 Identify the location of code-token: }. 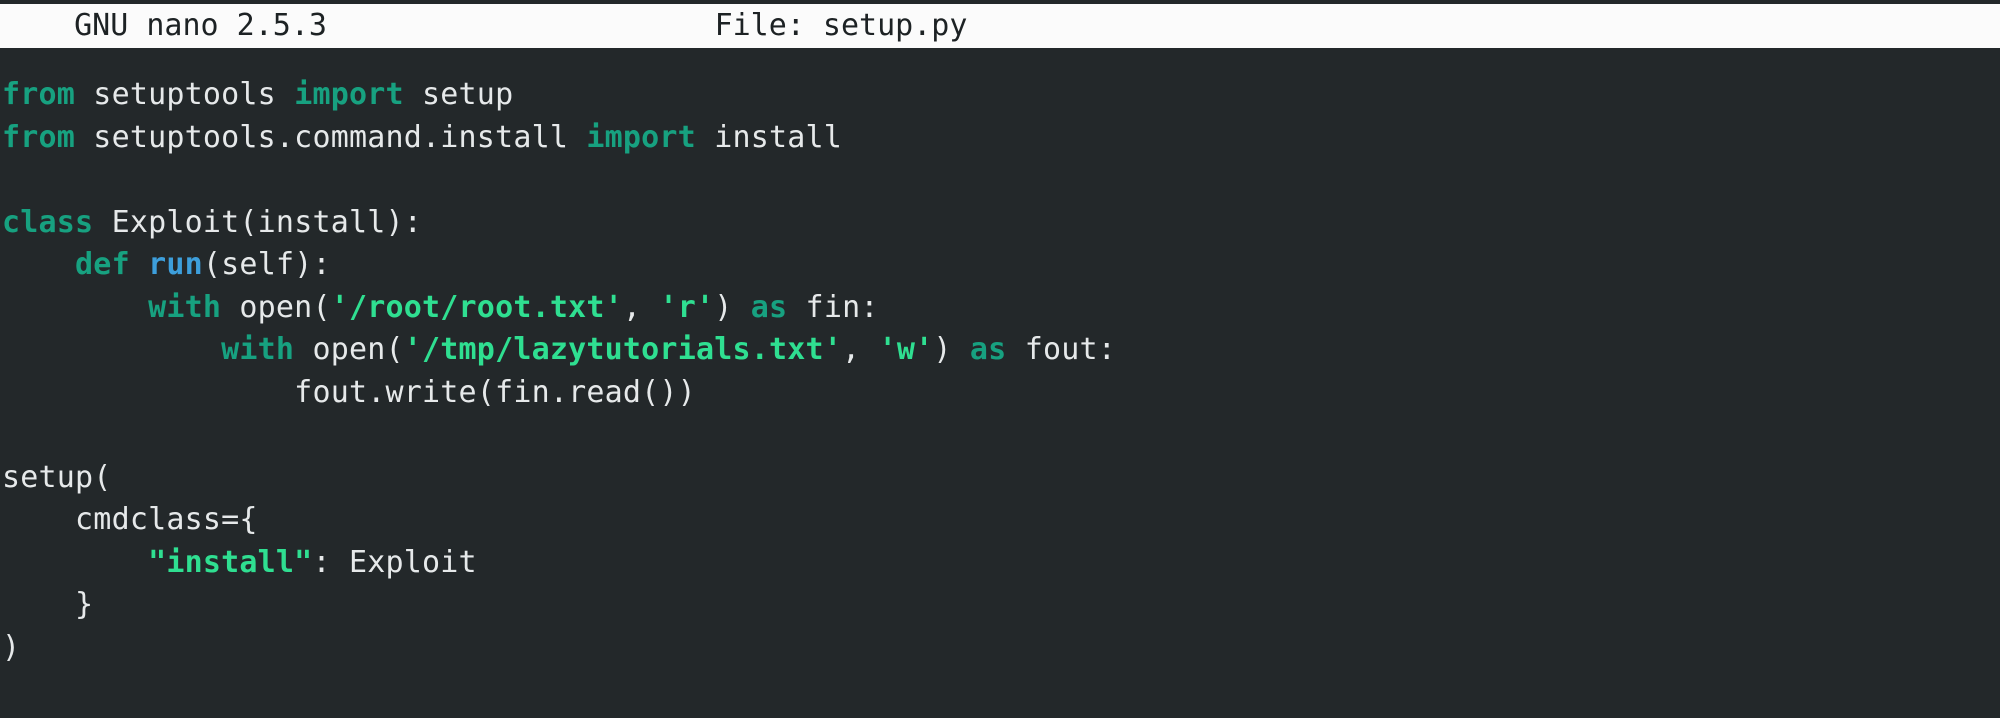
(48, 604).